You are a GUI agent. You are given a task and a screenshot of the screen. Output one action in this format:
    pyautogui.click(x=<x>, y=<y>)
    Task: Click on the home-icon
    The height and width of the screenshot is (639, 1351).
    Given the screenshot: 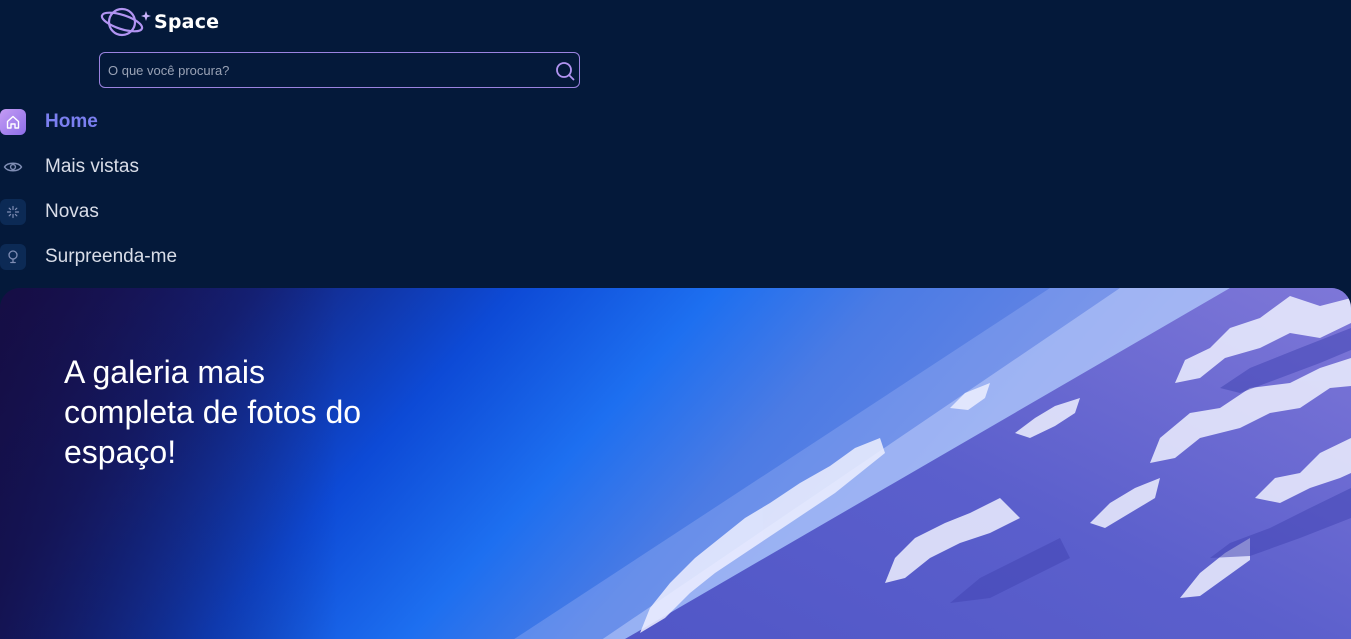 What is the action you would take?
    pyautogui.click(x=13, y=122)
    